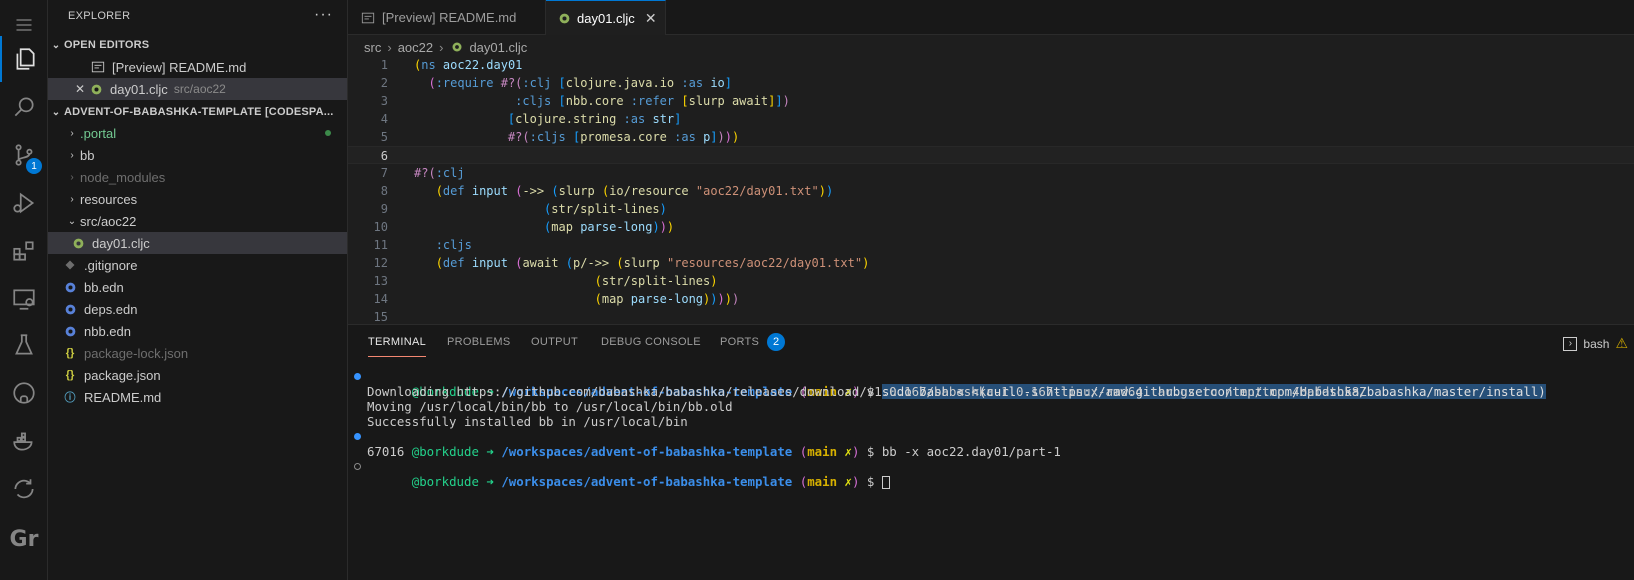  Describe the element at coordinates (24, 251) in the screenshot. I see `extensions-icon` at that location.